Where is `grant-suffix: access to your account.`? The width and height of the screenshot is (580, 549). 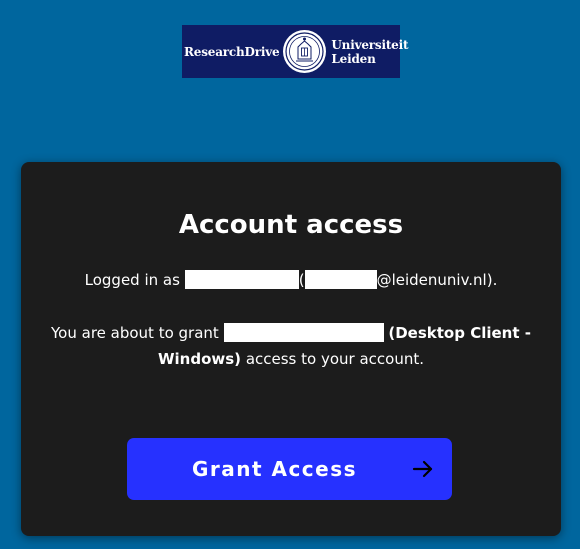 grant-suffix: access to your account. is located at coordinates (334, 359).